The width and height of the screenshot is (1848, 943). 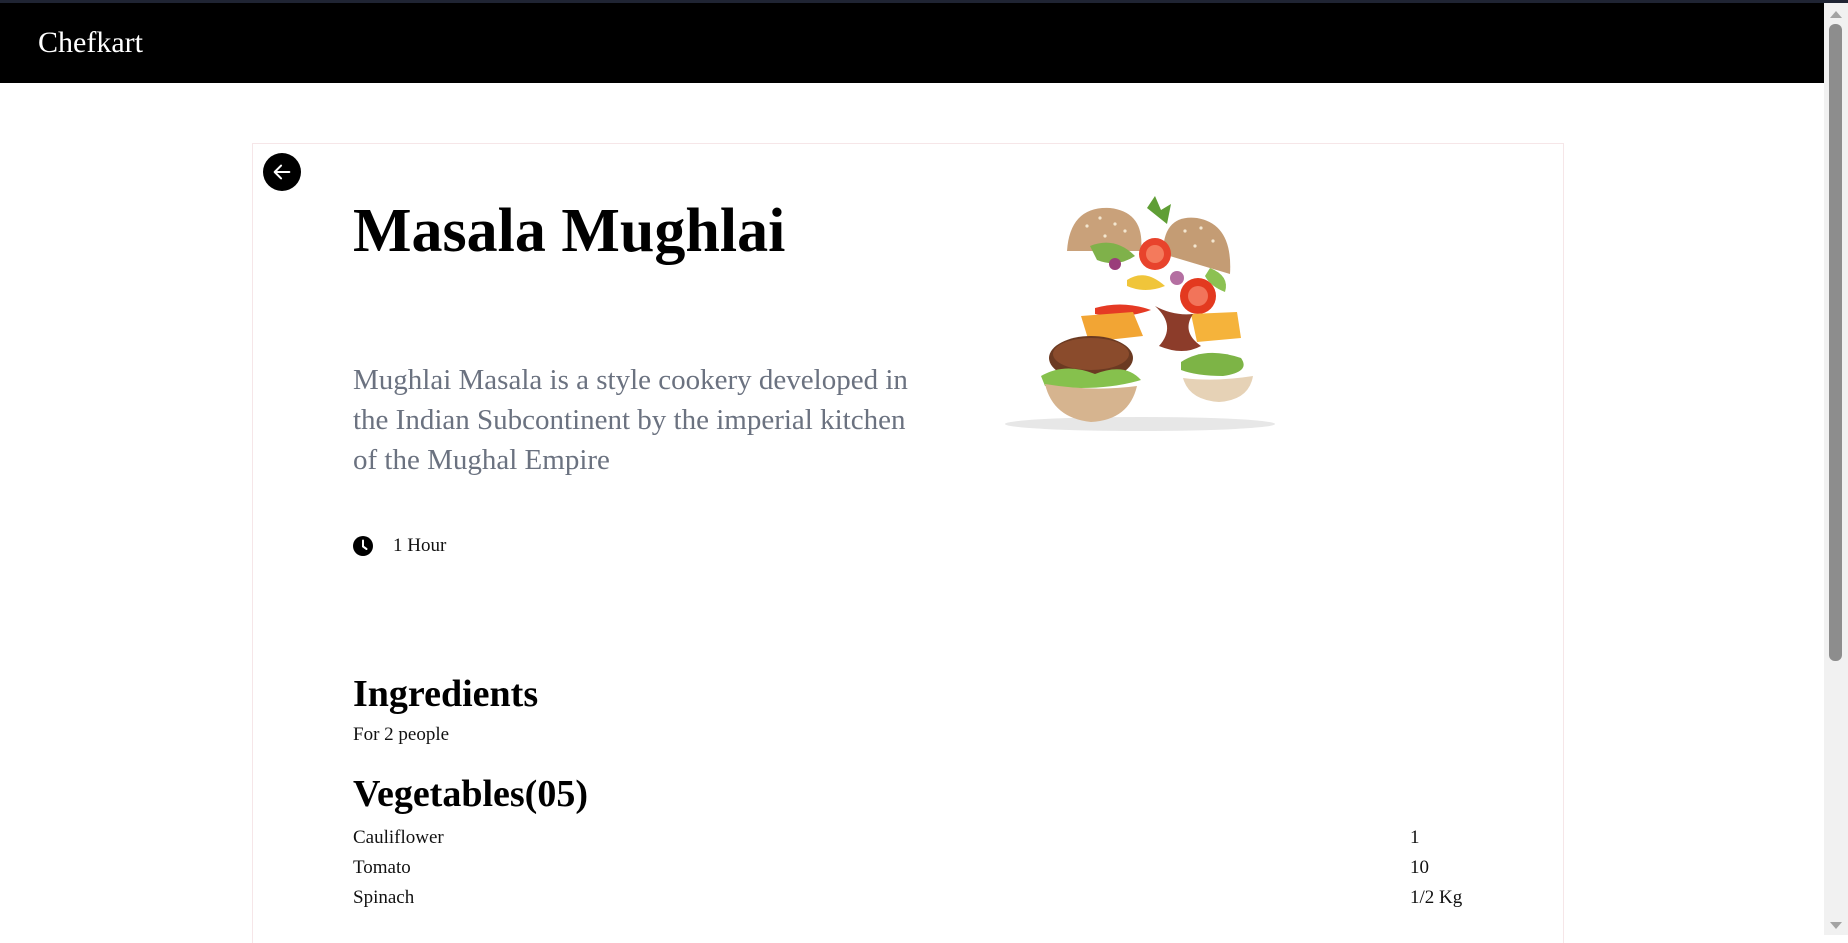 I want to click on ingredient-quantity: 10, so click(x=1419, y=867).